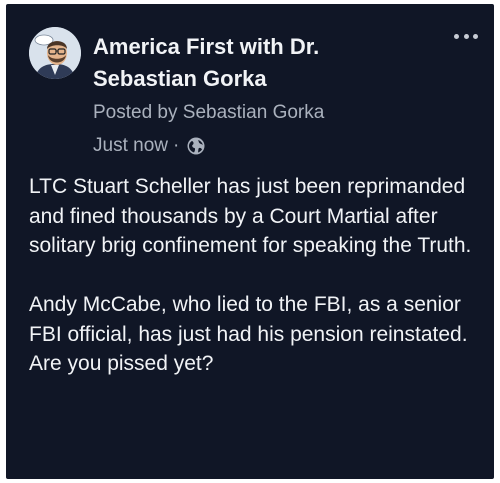 The width and height of the screenshot is (500, 483). I want to click on more-options-icon, so click(466, 36).